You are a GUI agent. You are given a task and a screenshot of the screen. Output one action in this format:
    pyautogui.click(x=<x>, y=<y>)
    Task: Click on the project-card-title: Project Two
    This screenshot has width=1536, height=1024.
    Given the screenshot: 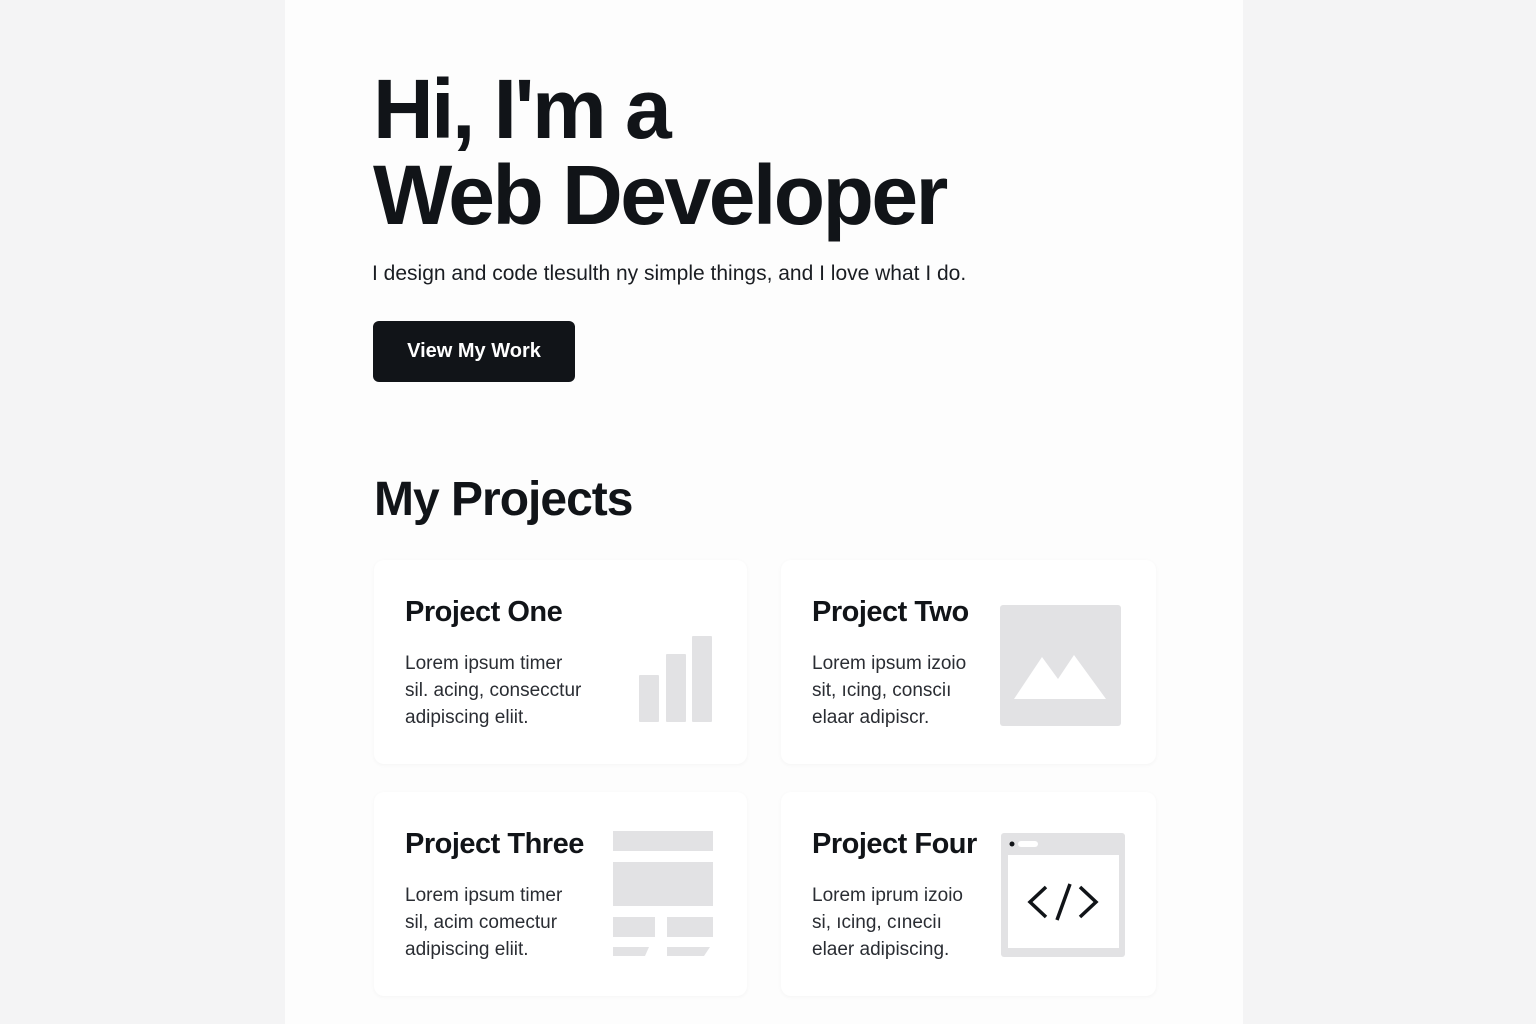 What is the action you would take?
    pyautogui.click(x=890, y=612)
    